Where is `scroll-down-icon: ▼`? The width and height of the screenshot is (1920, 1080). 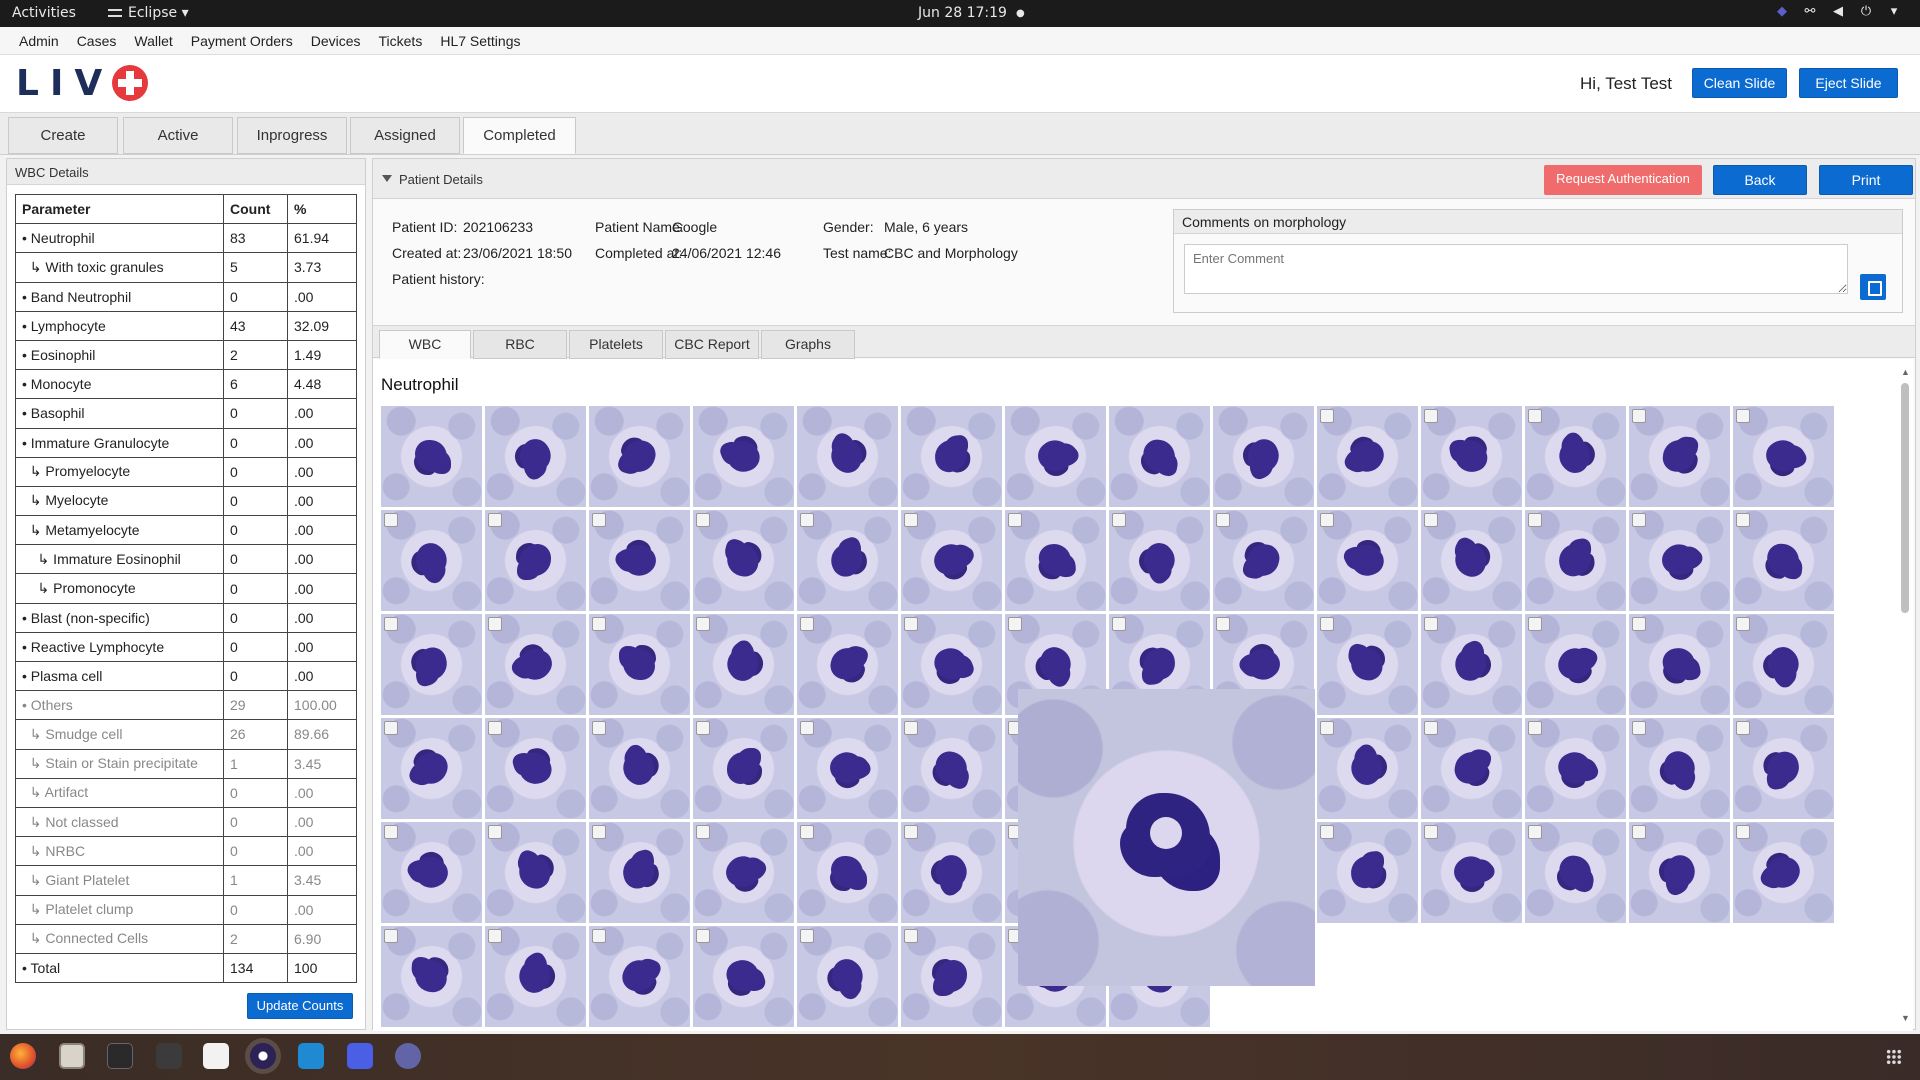 scroll-down-icon: ▼ is located at coordinates (1905, 1018).